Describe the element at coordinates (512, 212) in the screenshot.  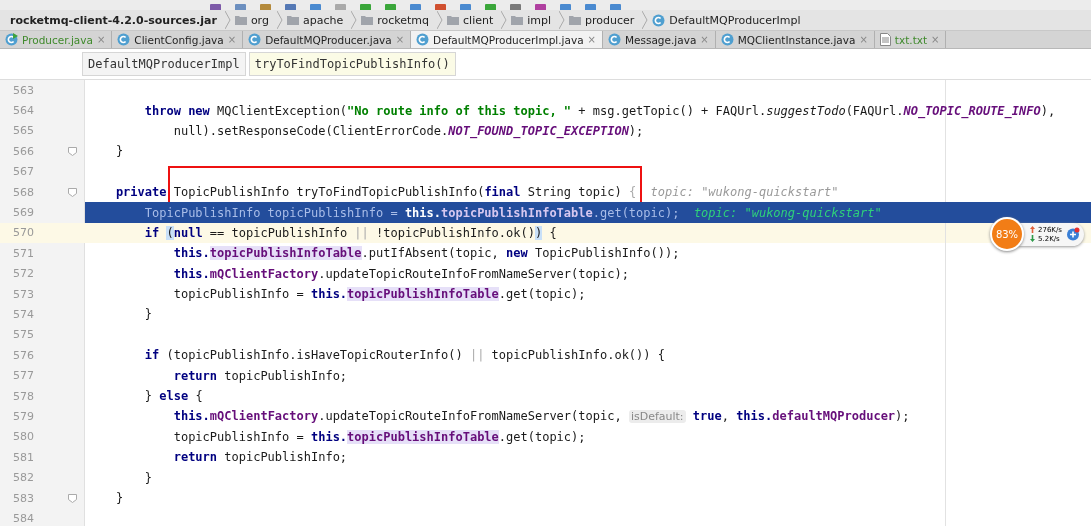
I see `code-line: TopicPublishInfo topicPublishInfo = this.topicPublishInfoTable.get(topic); topic: "wukong-quickstart"` at that location.